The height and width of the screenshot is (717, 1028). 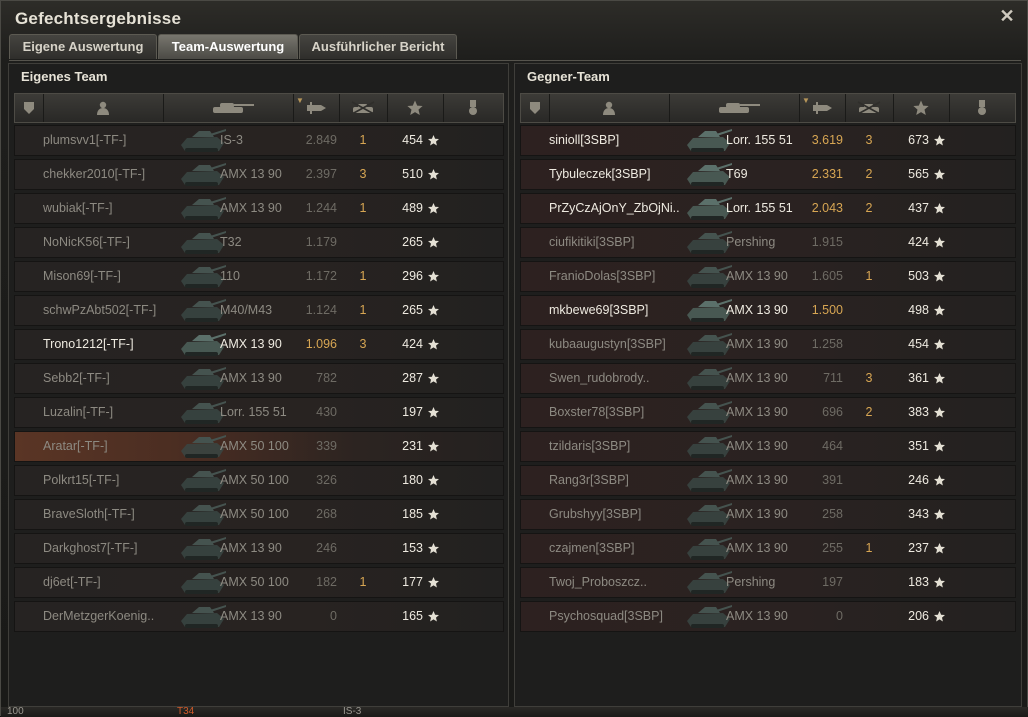 What do you see at coordinates (259, 174) in the screenshot?
I see `table-row: chekker2010[-TF-] AMX 13 90 2.397 3 510` at bounding box center [259, 174].